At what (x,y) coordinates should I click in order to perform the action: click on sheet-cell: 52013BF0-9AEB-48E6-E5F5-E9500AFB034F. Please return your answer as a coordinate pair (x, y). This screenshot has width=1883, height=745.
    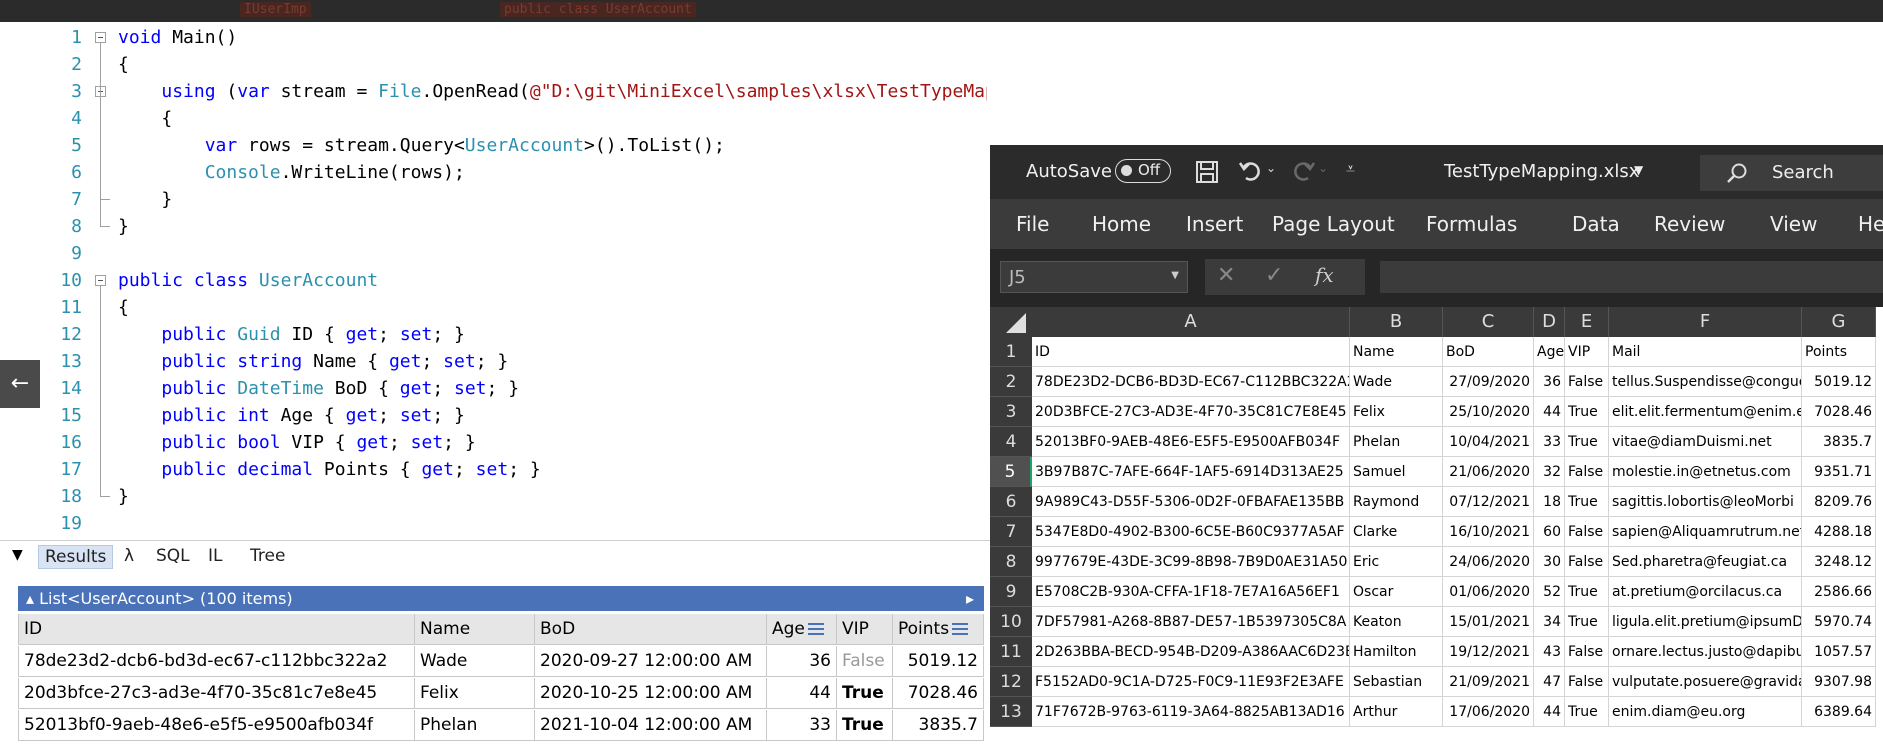
    Looking at the image, I should click on (1191, 442).